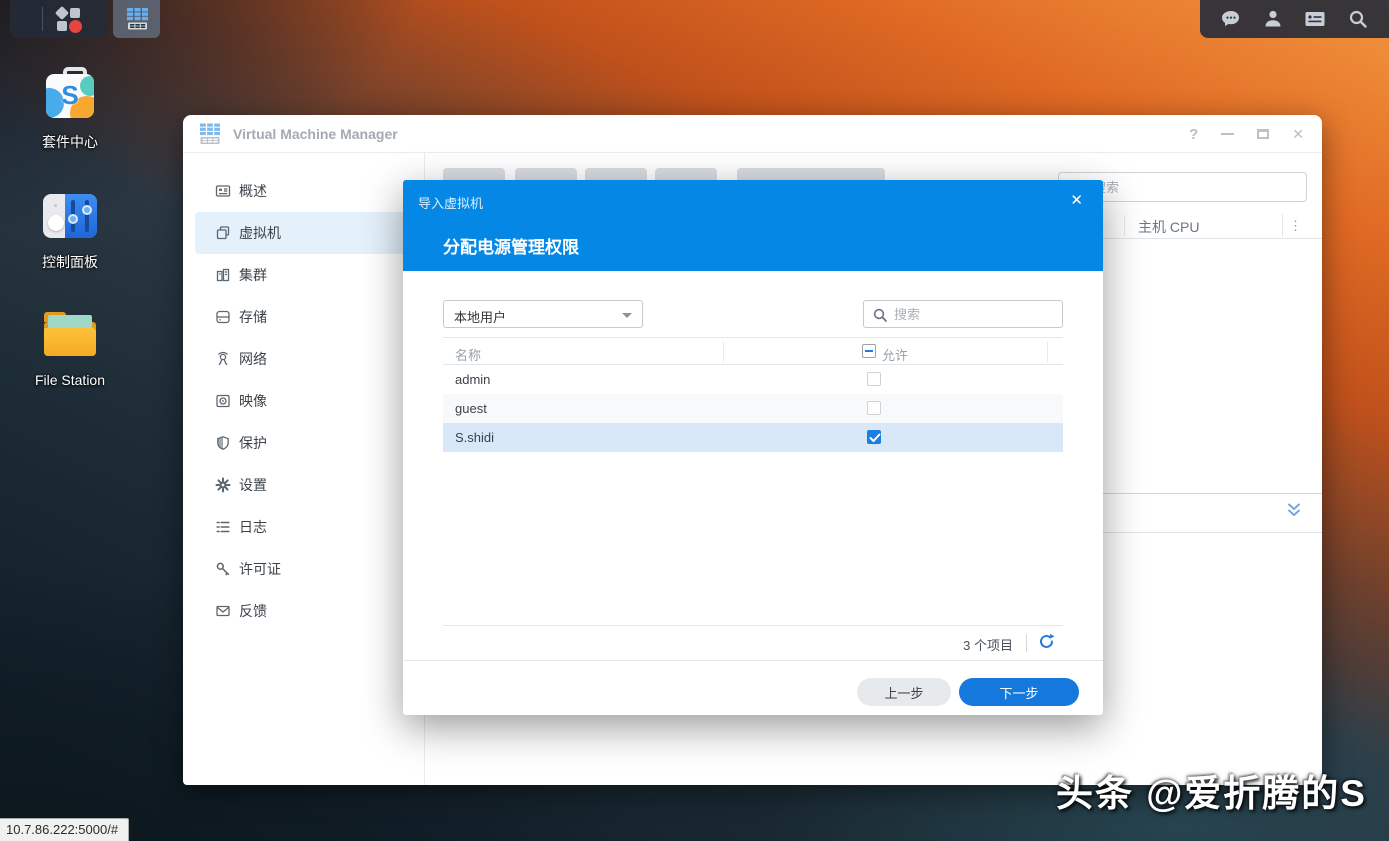 The image size is (1389, 841). Describe the element at coordinates (70, 215) in the screenshot. I see `control-panel-icon` at that location.